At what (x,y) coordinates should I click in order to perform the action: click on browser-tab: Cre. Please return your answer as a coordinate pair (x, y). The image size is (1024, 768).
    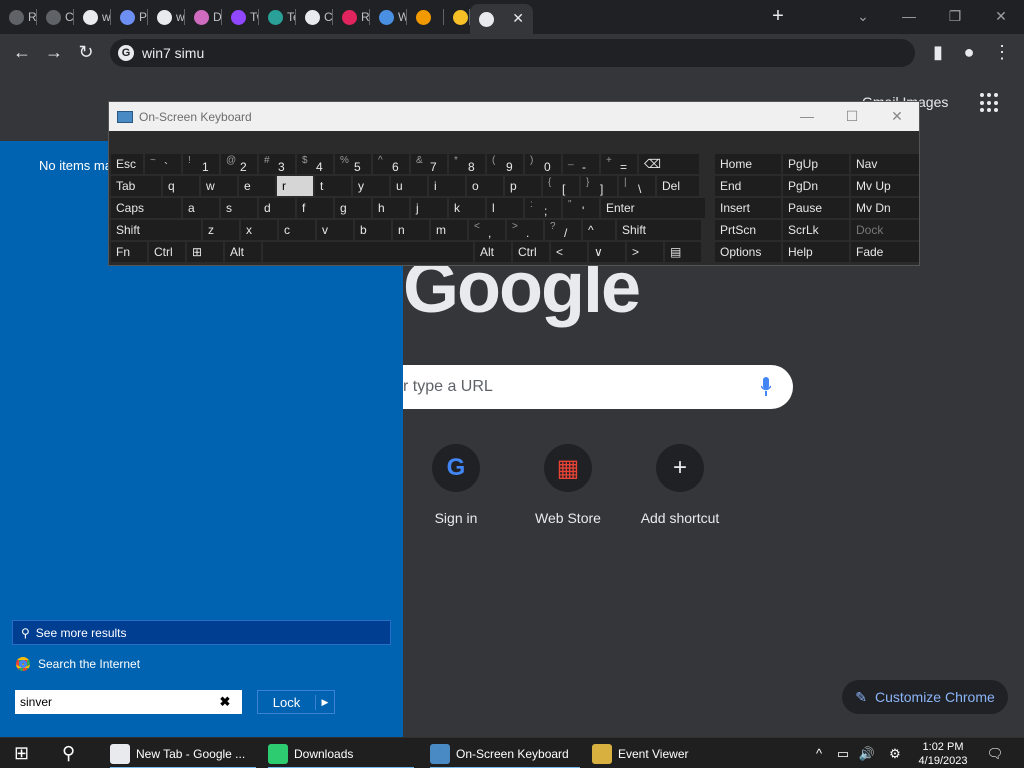
    Looking at the image, I should click on (314, 17).